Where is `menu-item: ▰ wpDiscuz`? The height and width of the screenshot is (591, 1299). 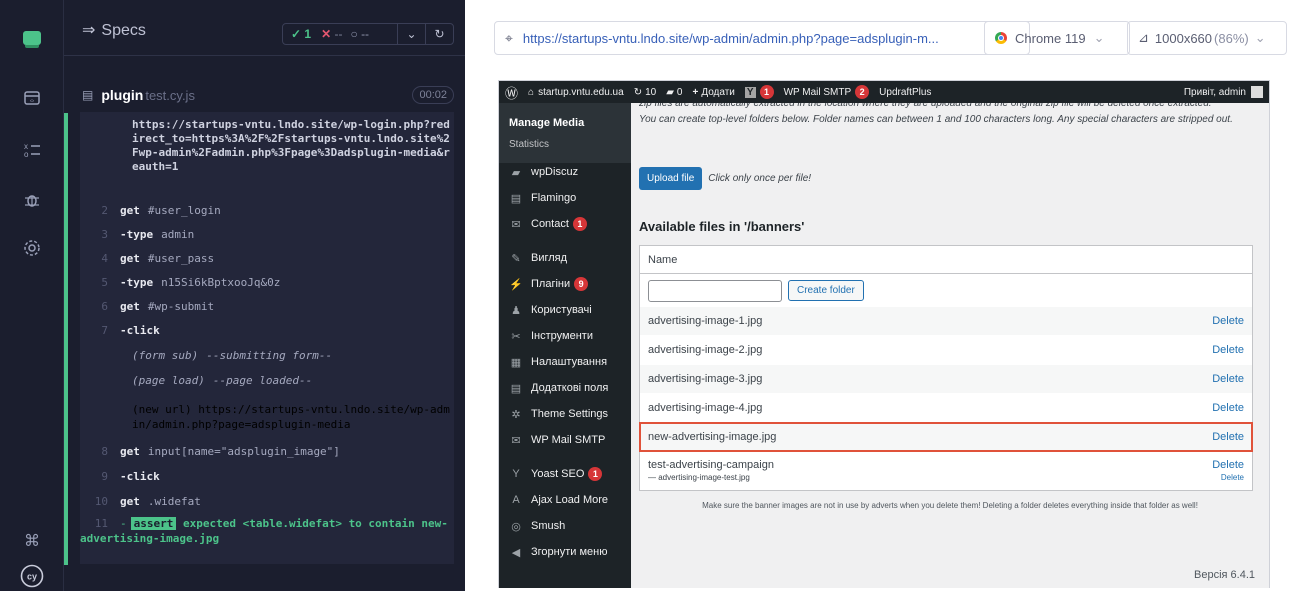 menu-item: ▰ wpDiscuz is located at coordinates (565, 172).